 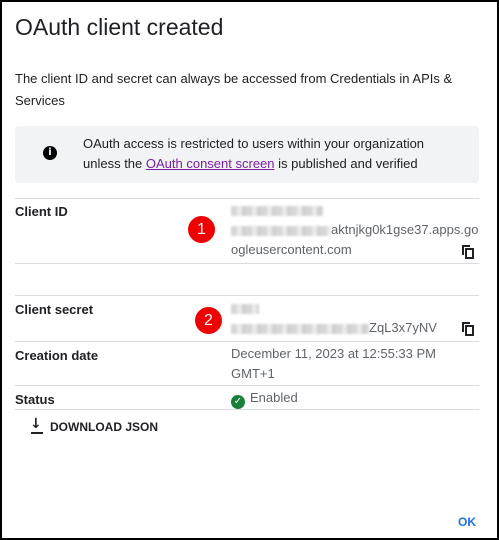 I want to click on client-id-label: Client ID, so click(x=41, y=211).